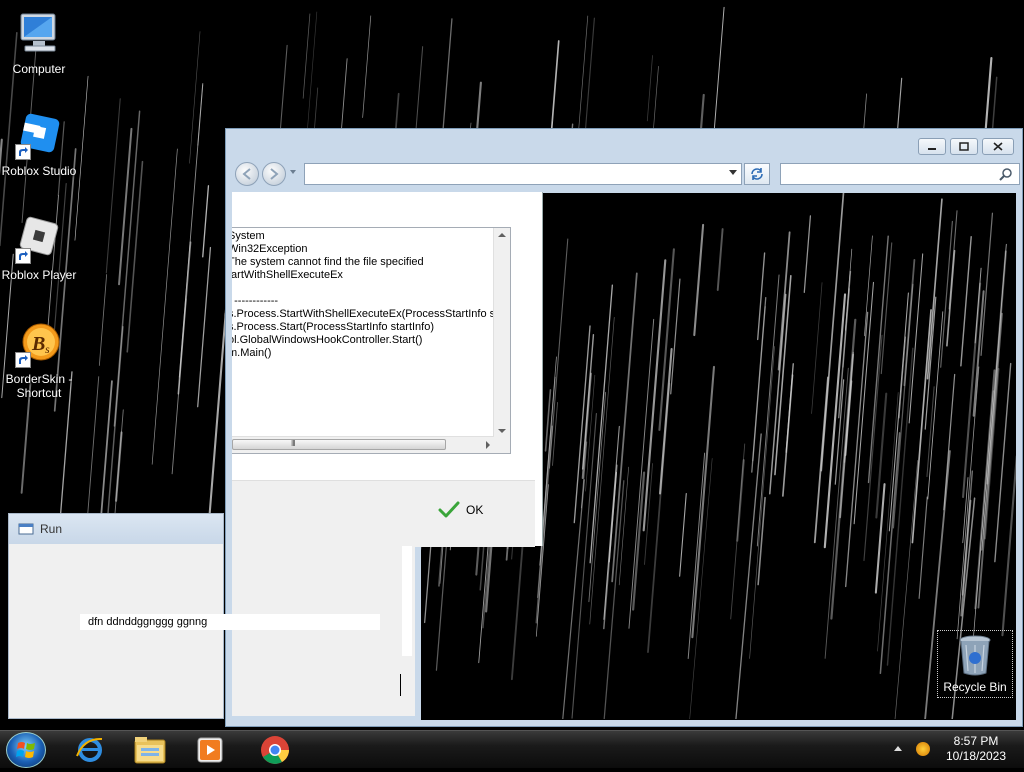  Describe the element at coordinates (383, 513) in the screenshot. I see `error-dialog-footer: OK` at that location.